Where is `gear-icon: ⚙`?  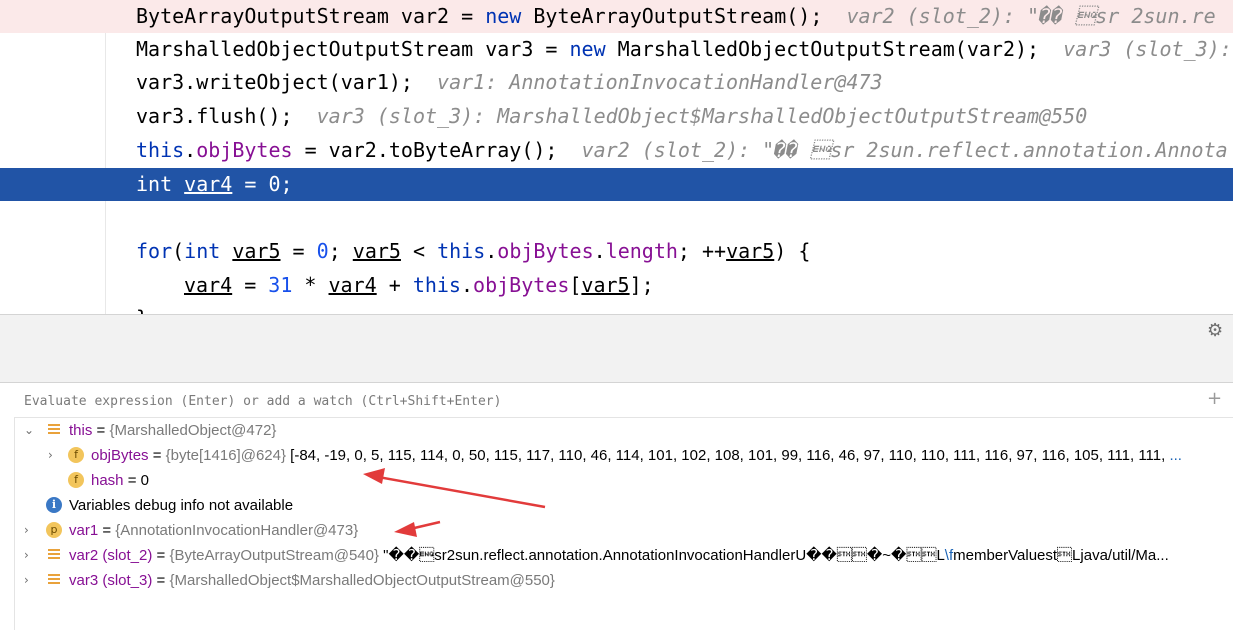 gear-icon: ⚙ is located at coordinates (1216, 331).